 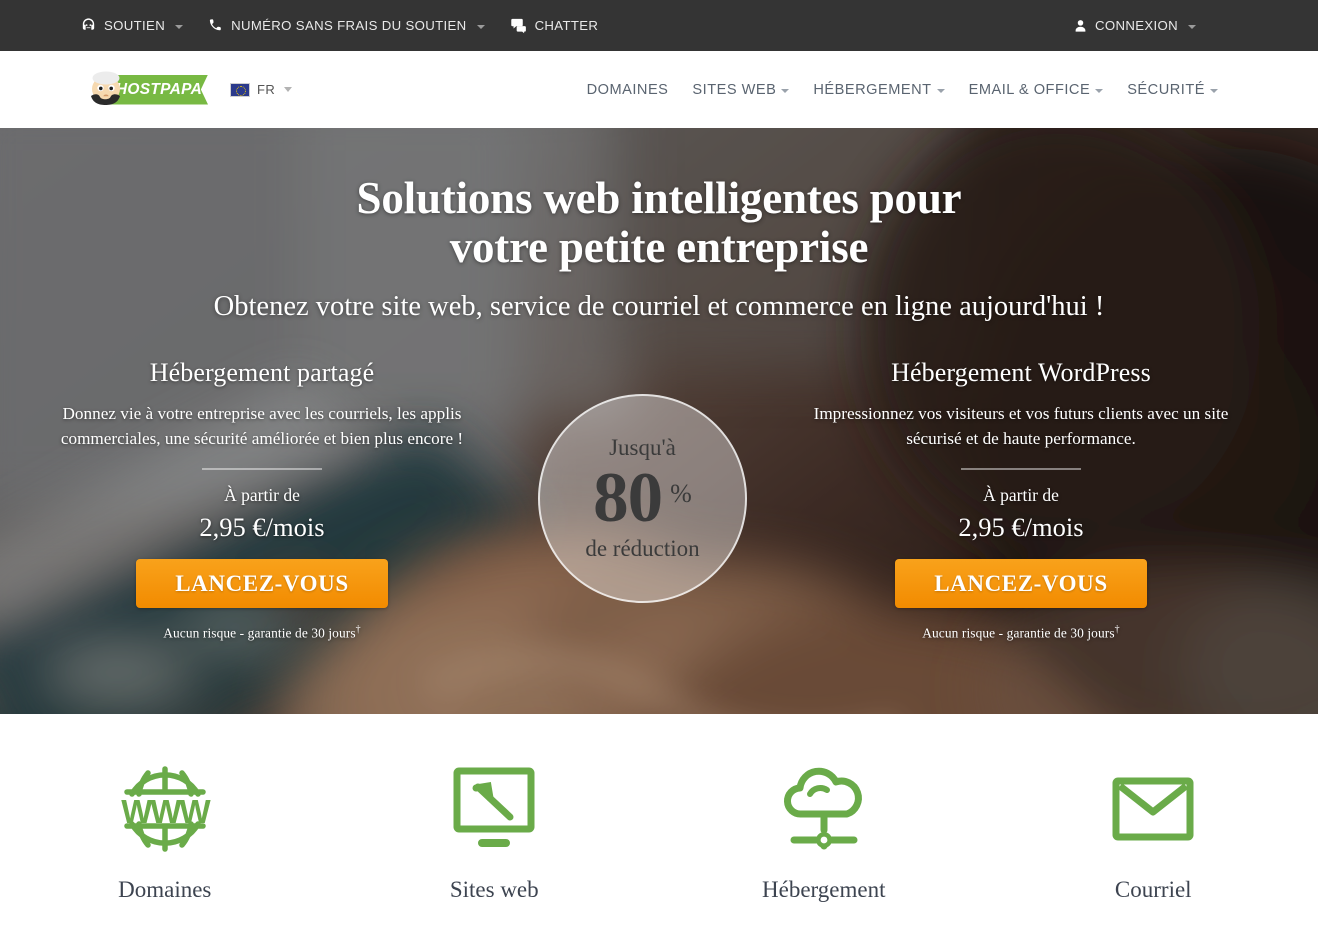 What do you see at coordinates (165, 889) in the screenshot?
I see `feature-label: Domaines` at bounding box center [165, 889].